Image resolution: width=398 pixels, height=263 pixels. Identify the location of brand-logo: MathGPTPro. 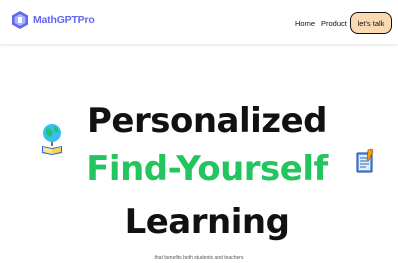
(52, 20).